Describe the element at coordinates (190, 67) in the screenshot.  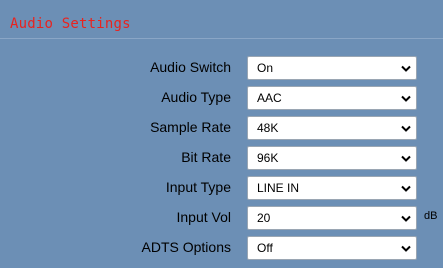
I see `audio-switch-label: Audio Switch` at that location.